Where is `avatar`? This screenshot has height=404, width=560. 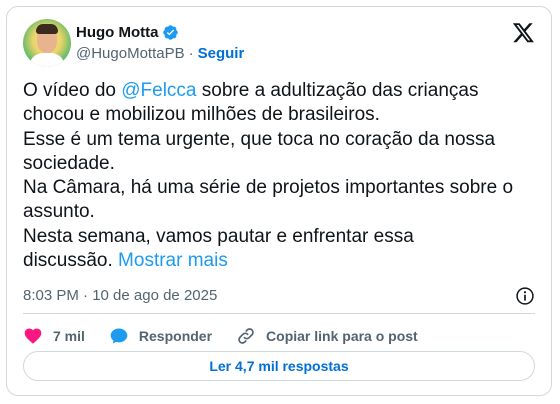 avatar is located at coordinates (47, 43).